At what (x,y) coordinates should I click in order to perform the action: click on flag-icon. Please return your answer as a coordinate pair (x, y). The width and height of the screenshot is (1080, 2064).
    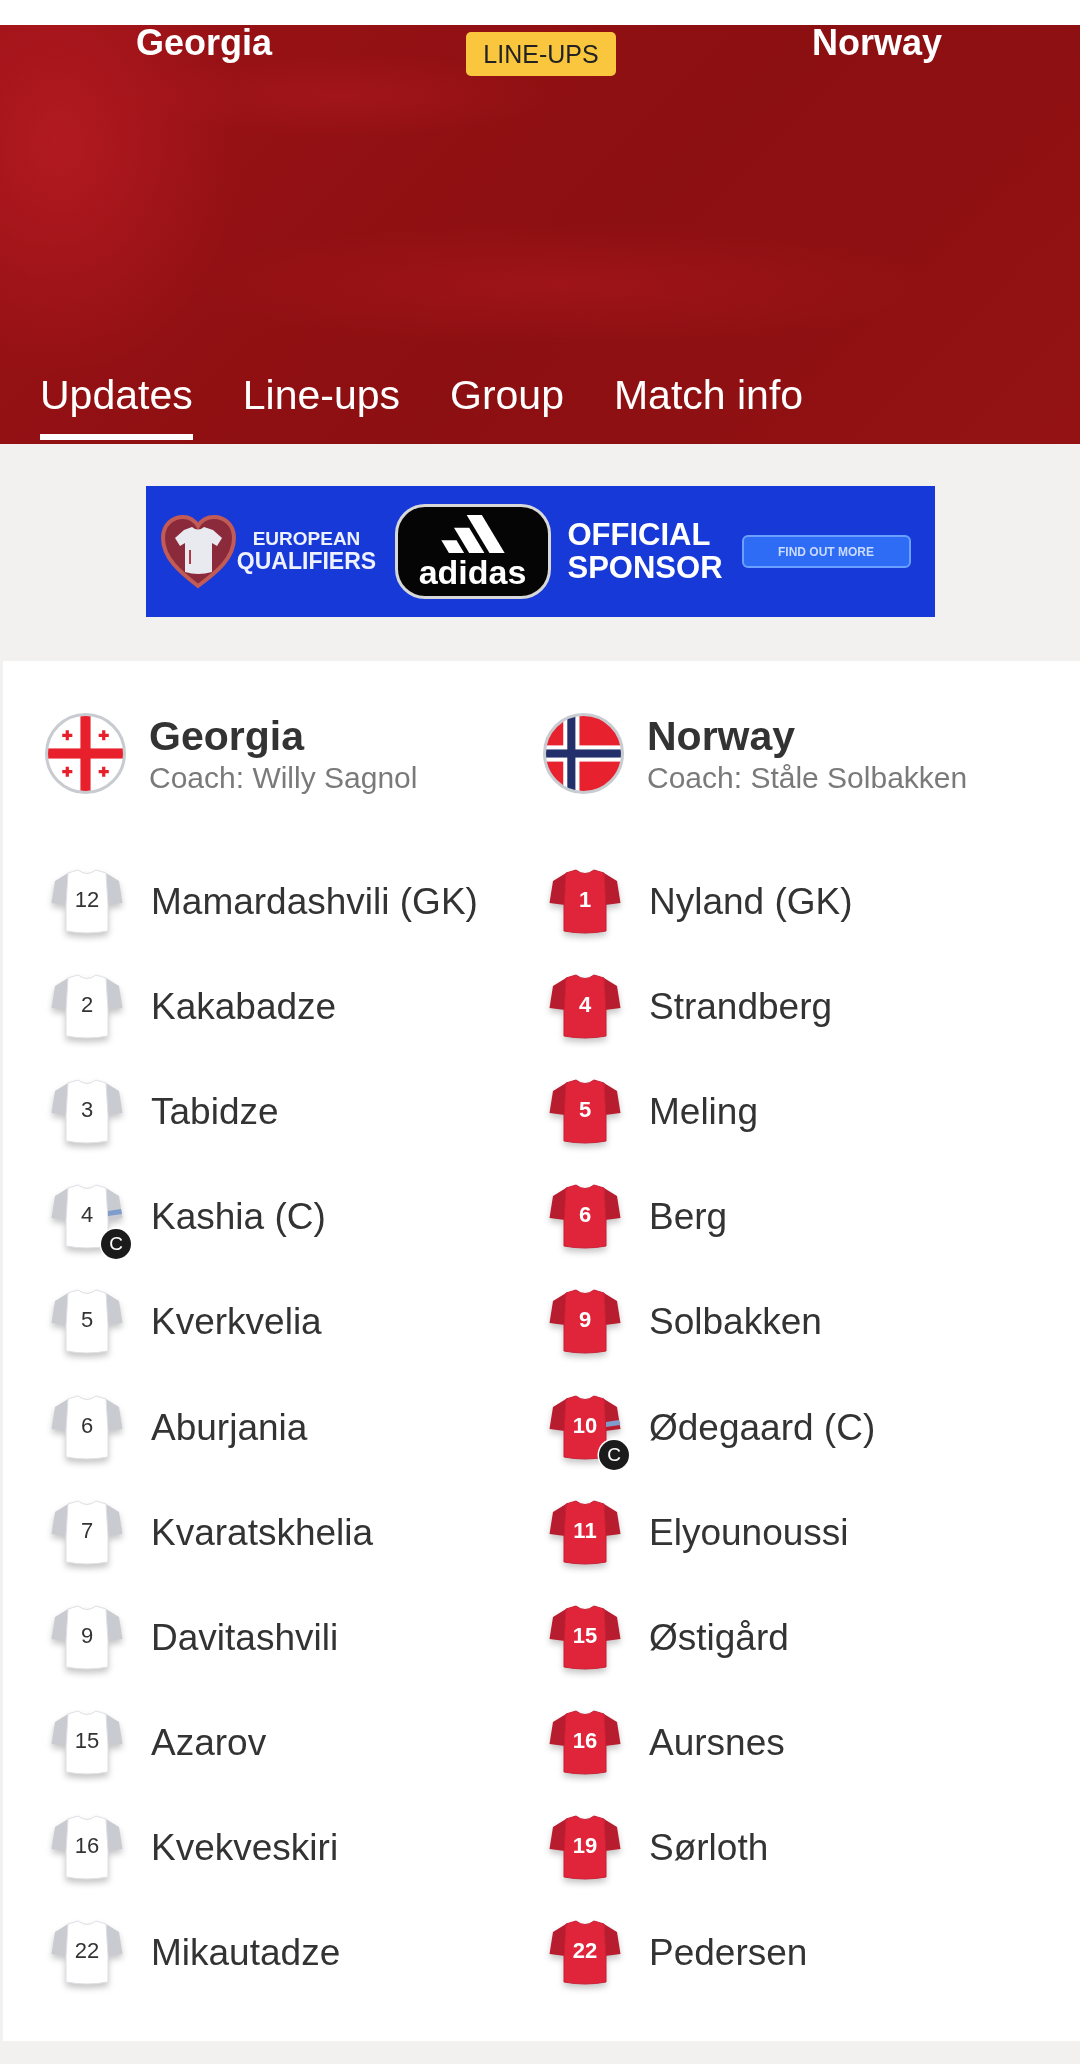
    Looking at the image, I should click on (85, 753).